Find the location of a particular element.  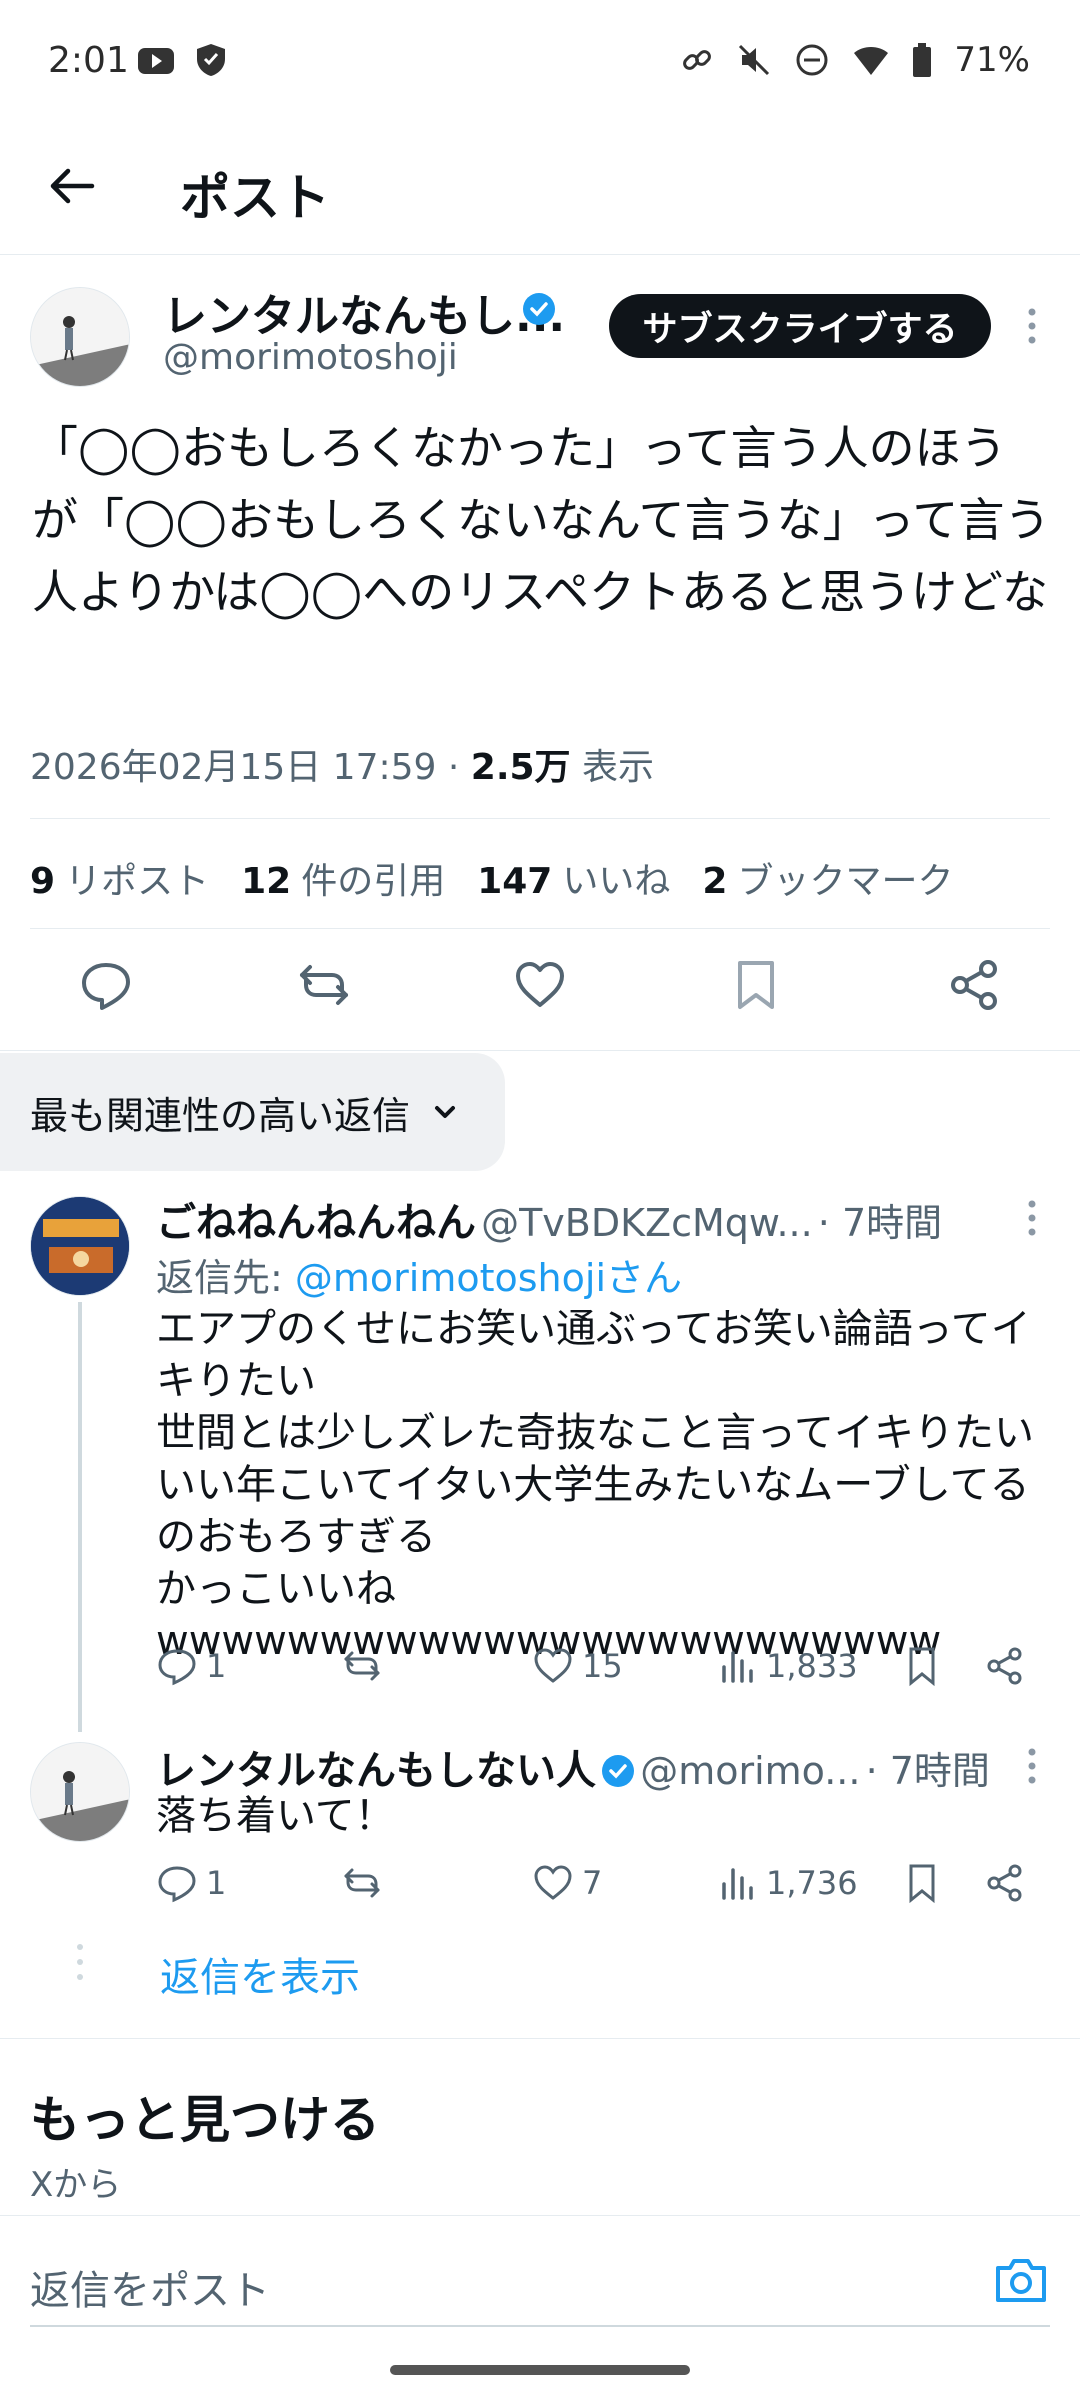

like-count: 15 is located at coordinates (602, 1666).